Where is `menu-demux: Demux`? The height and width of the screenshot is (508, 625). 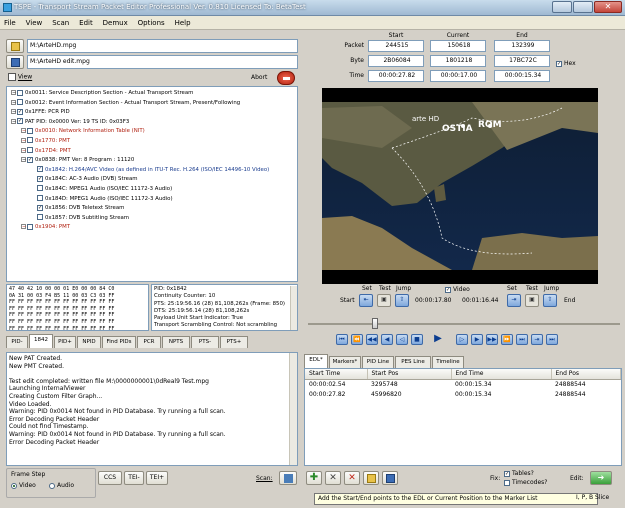 menu-demux: Demux is located at coordinates (115, 21).